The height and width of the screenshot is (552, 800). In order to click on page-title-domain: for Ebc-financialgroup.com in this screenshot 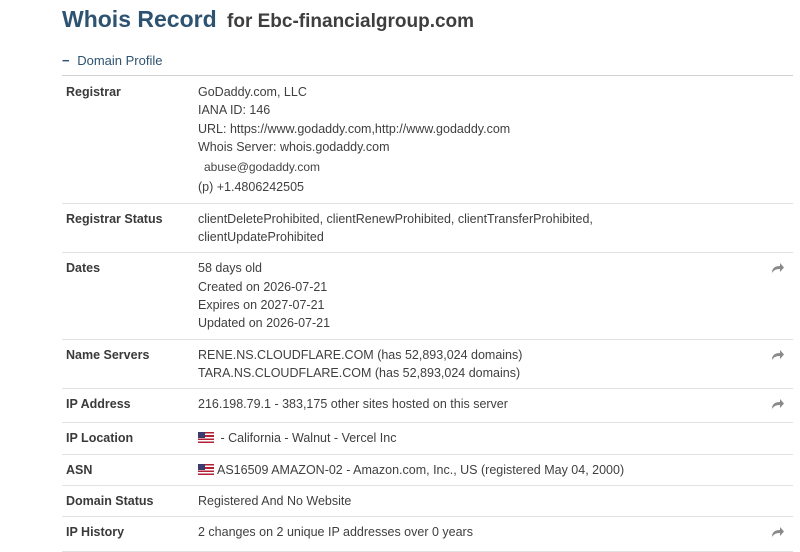, I will do `click(351, 21)`.